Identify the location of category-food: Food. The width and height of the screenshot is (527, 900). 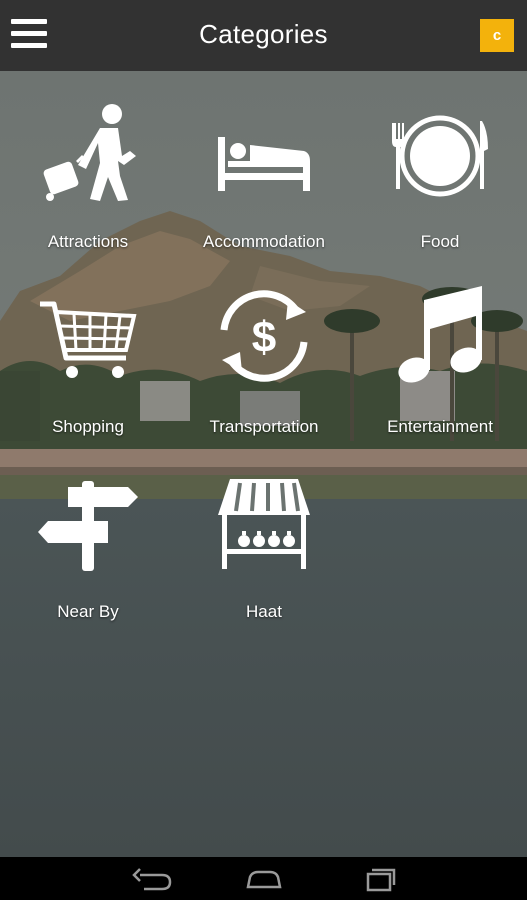
(439, 161).